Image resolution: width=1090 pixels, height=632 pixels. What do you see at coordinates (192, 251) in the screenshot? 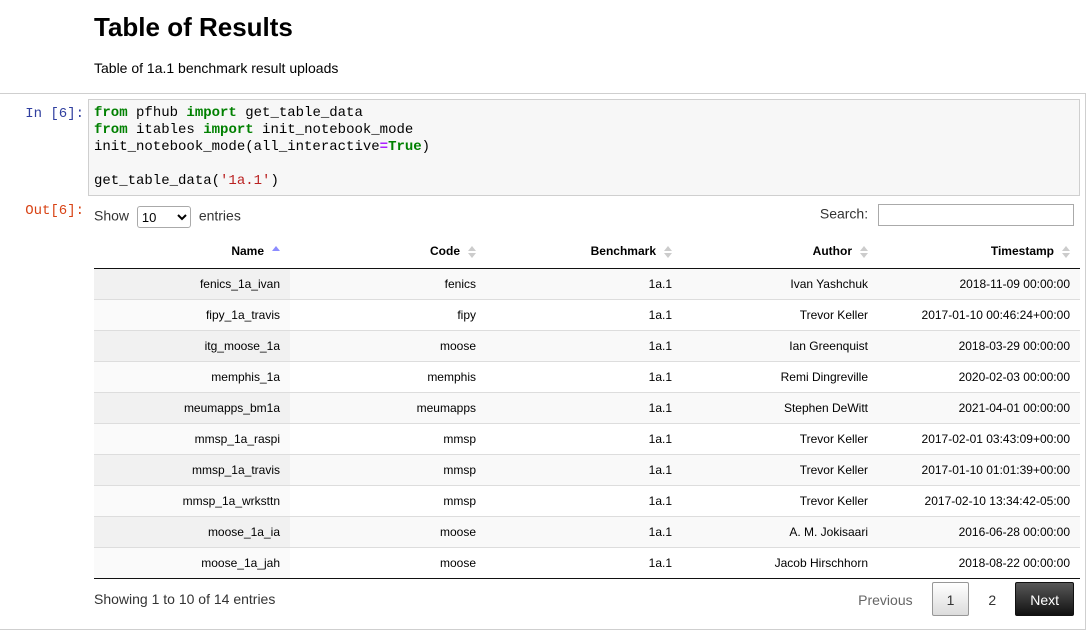
I see `column-header-name: Name` at bounding box center [192, 251].